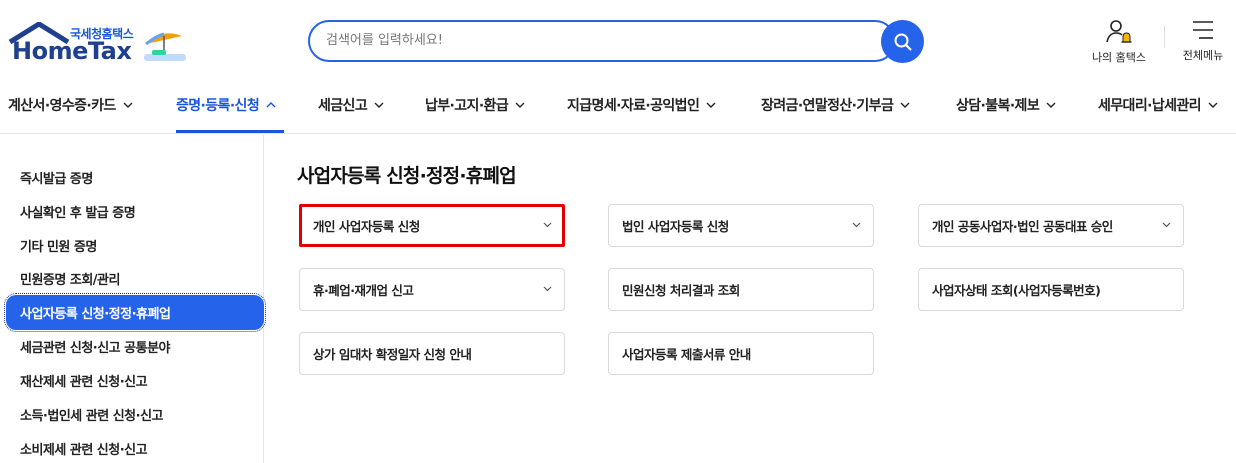 The width and height of the screenshot is (1236, 463). Describe the element at coordinates (432, 225) in the screenshot. I see `card-individual-business-registration: 개인 사업자등록 신청` at that location.